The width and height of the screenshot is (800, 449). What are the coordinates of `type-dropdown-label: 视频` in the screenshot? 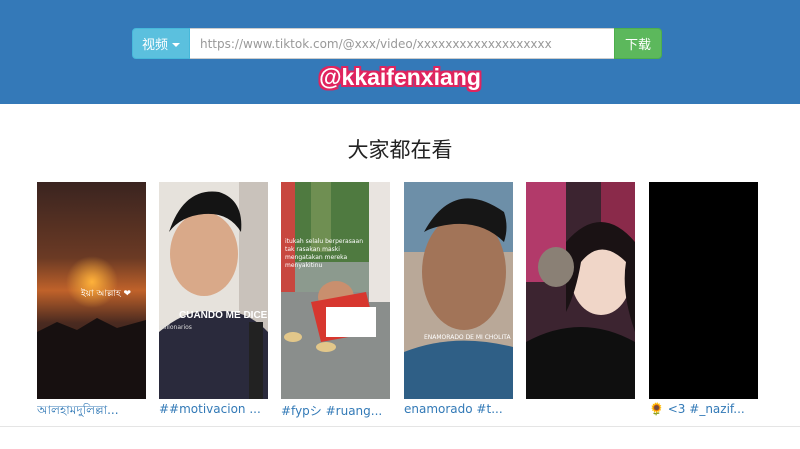 It's located at (154, 45).